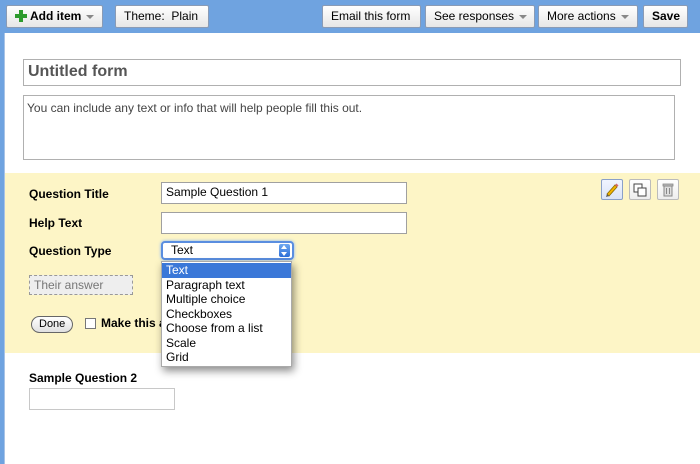  Describe the element at coordinates (131, 323) in the screenshot. I see `required-label: Make this a required question` at that location.